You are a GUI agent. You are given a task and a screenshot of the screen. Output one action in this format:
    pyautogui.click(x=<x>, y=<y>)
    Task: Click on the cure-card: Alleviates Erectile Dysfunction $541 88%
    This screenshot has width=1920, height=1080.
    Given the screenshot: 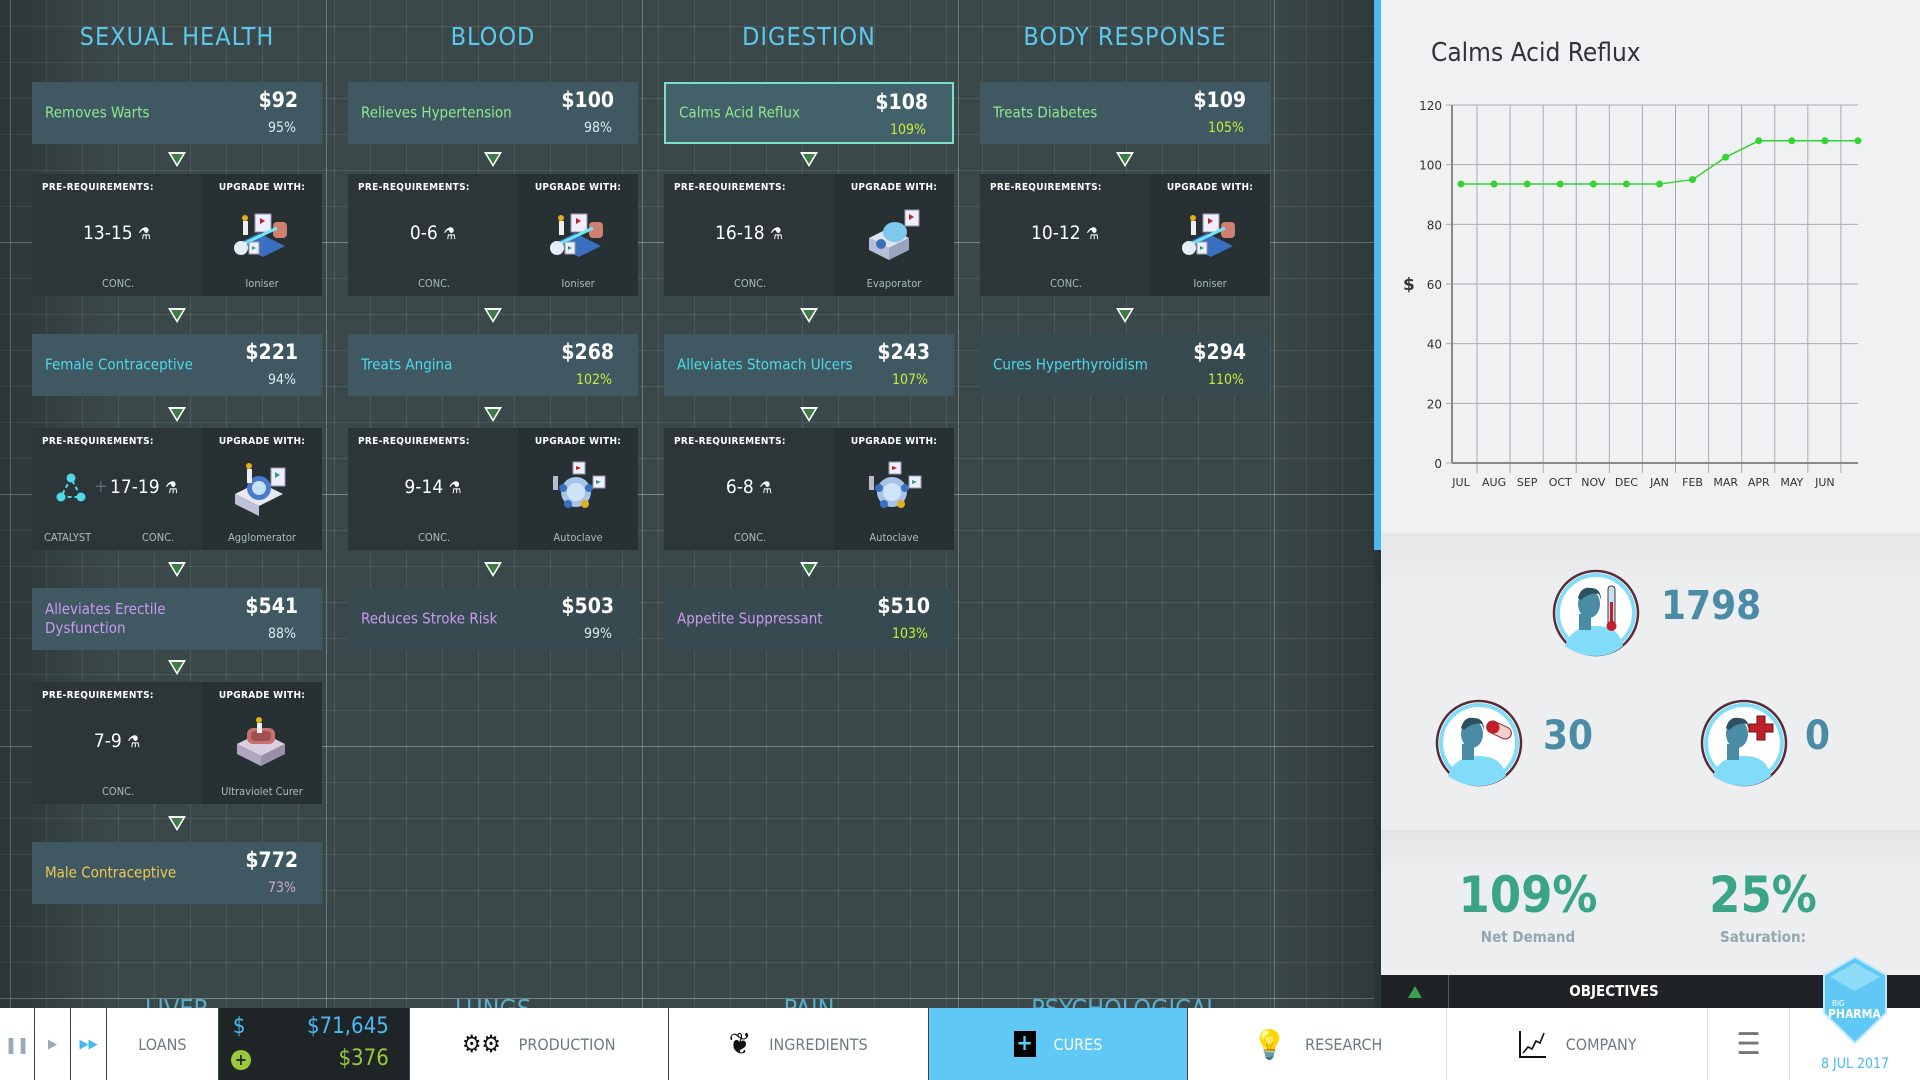 What is the action you would take?
    pyautogui.click(x=177, y=619)
    